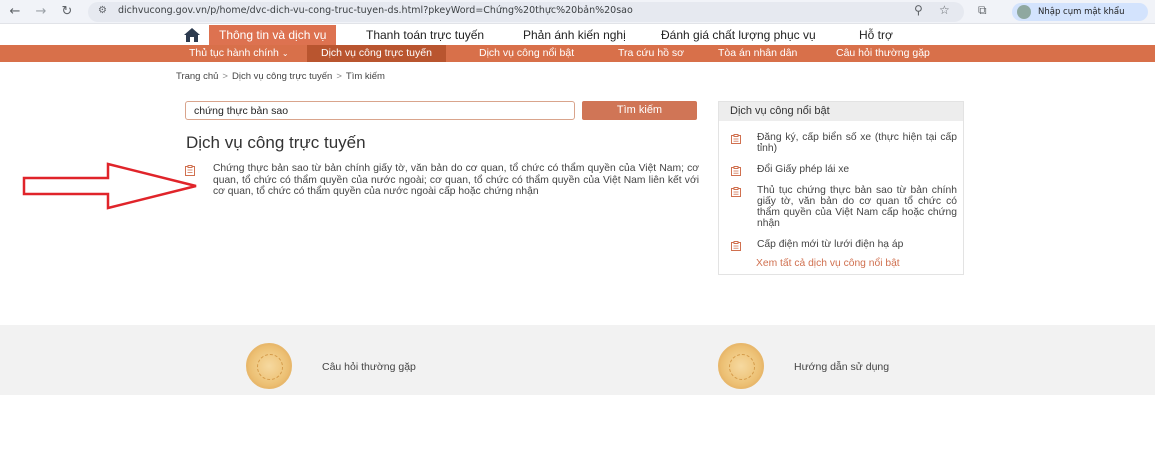  What do you see at coordinates (276, 142) in the screenshot?
I see `page-title: Dịch vụ công trực tuyến` at bounding box center [276, 142].